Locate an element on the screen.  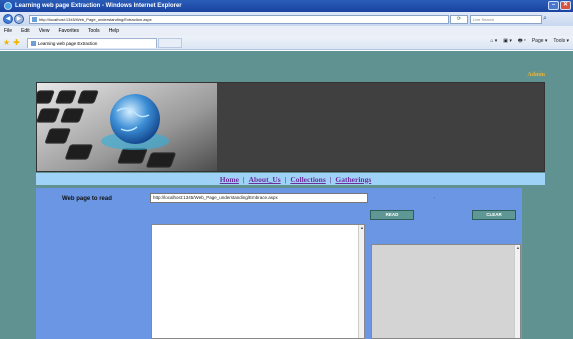
page-content-textarea: ▲ is located at coordinates (258, 281).